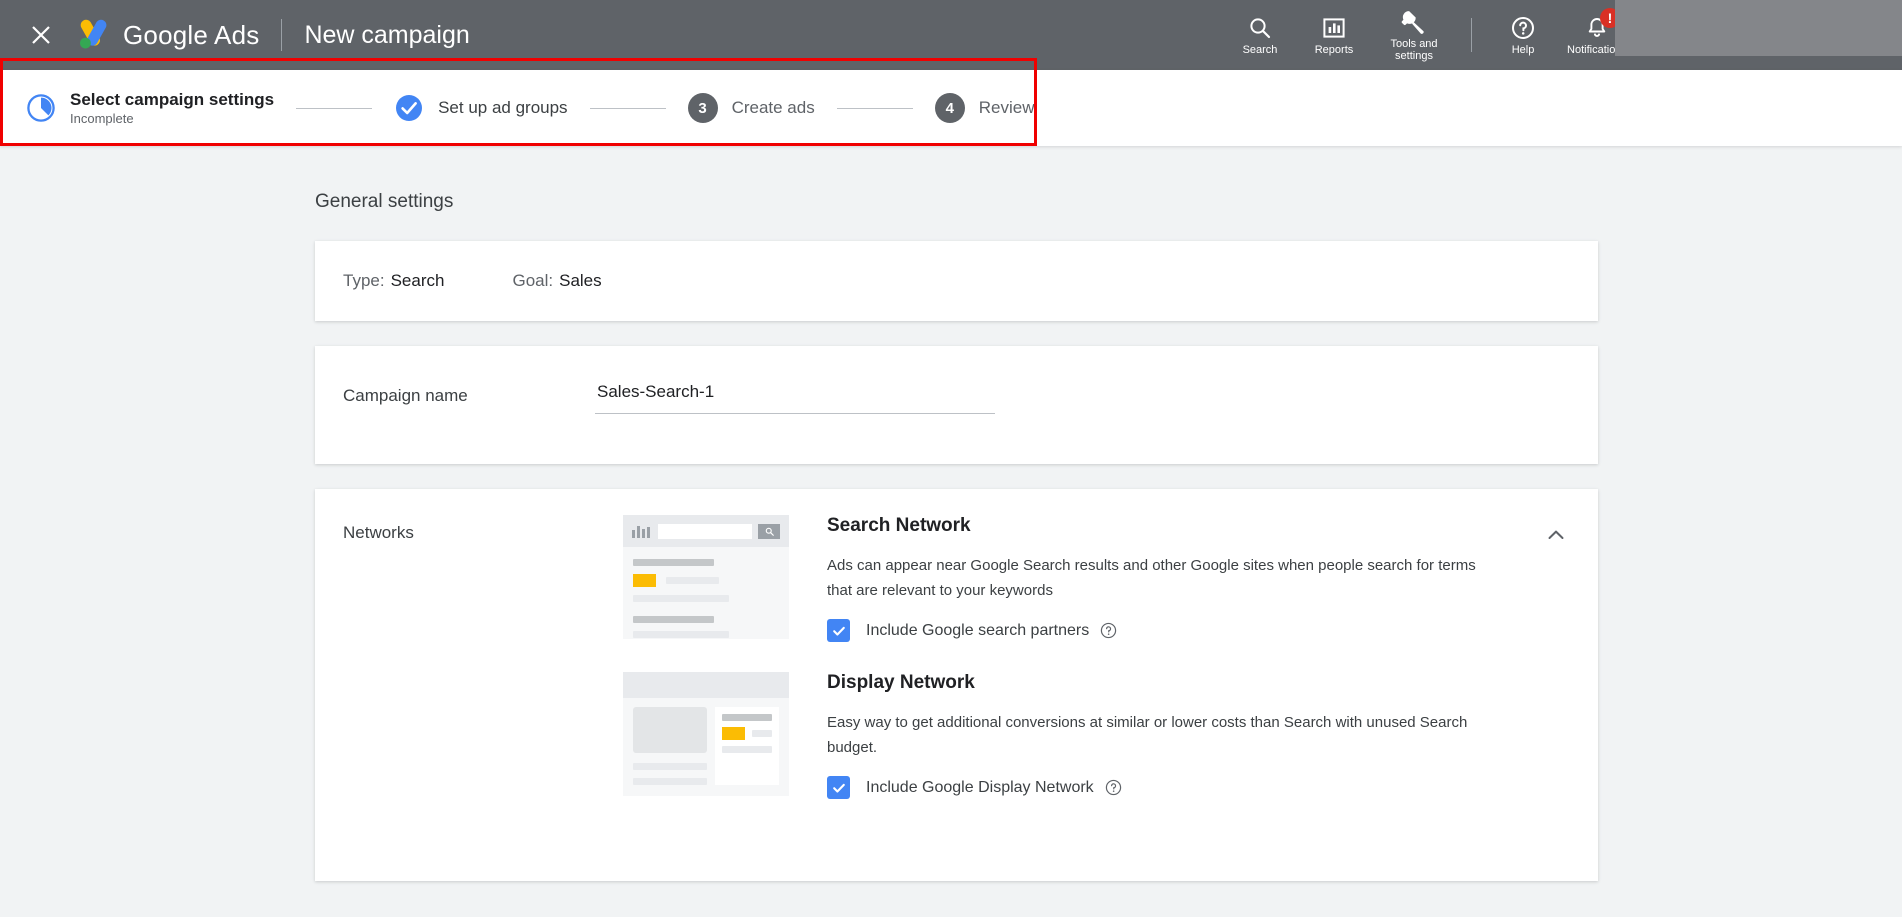 The width and height of the screenshot is (1902, 917). I want to click on step-create-ads: 3 Create ads, so click(751, 108).